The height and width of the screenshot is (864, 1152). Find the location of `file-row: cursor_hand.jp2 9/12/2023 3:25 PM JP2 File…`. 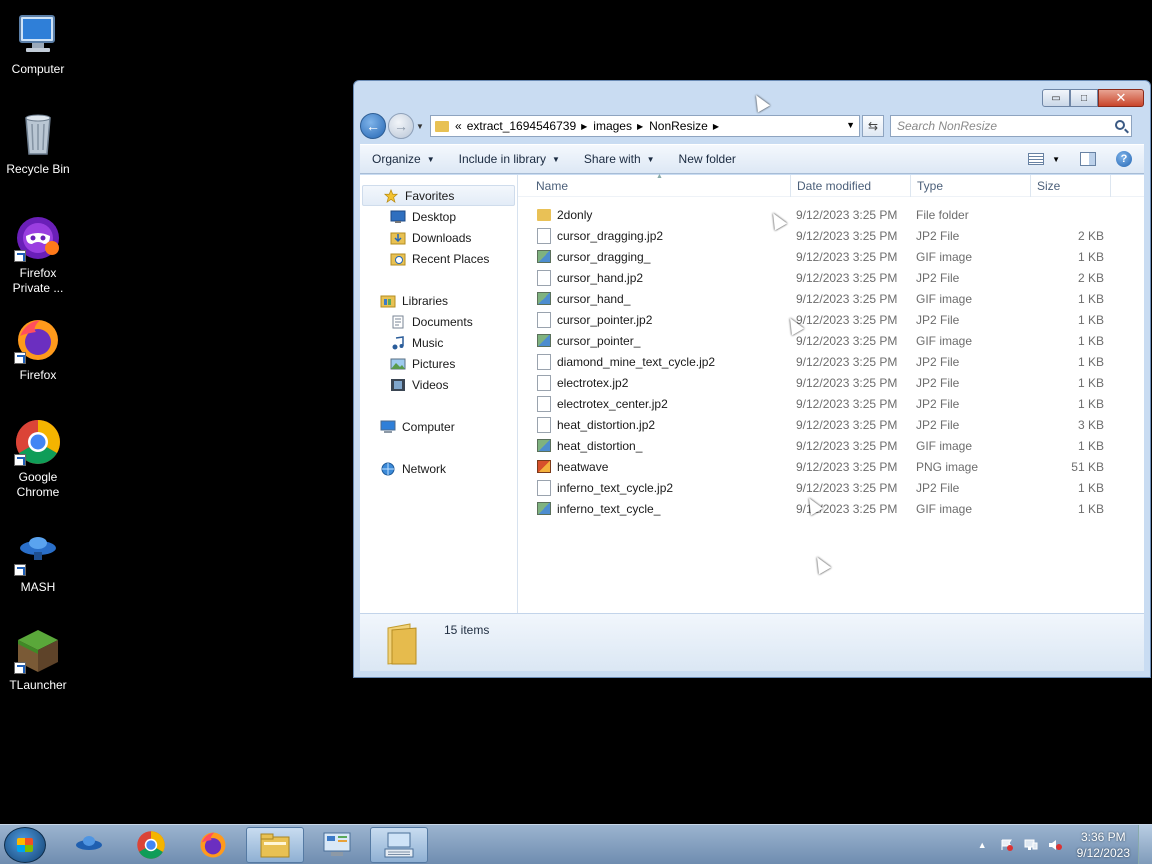

file-row: cursor_hand.jp2 9/12/2023 3:25 PM JP2 File… is located at coordinates (831, 277).